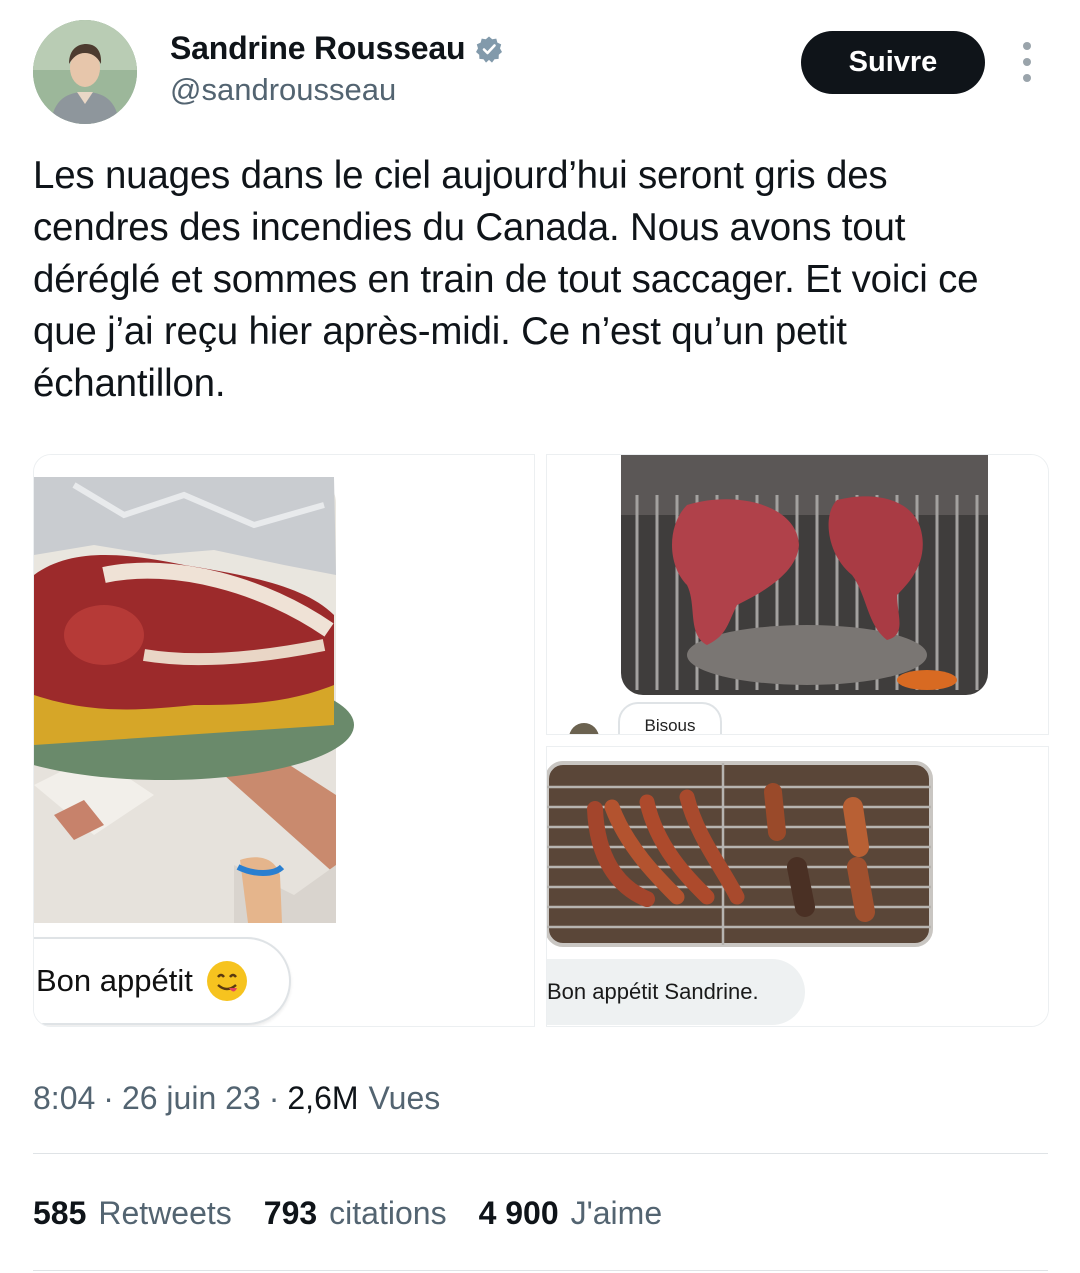  Describe the element at coordinates (489, 49) in the screenshot. I see `verified-badge-icon` at that location.